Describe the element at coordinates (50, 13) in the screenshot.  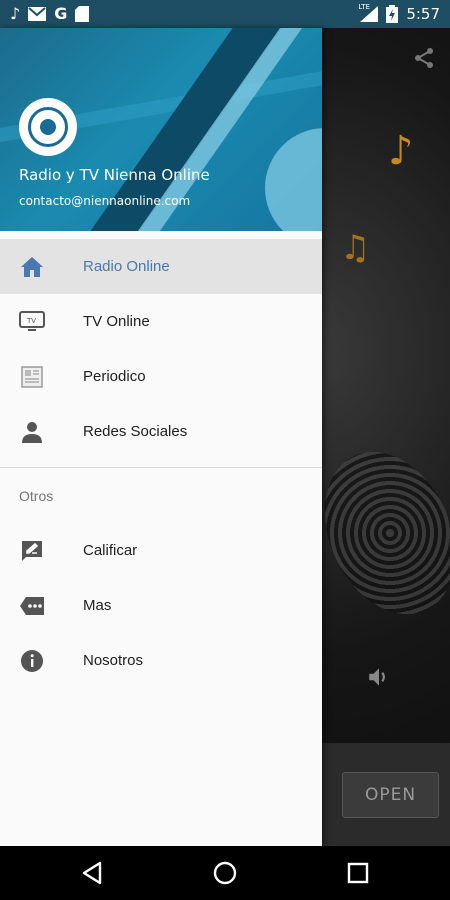
I see `status-bar-notifications: ♪ G` at that location.